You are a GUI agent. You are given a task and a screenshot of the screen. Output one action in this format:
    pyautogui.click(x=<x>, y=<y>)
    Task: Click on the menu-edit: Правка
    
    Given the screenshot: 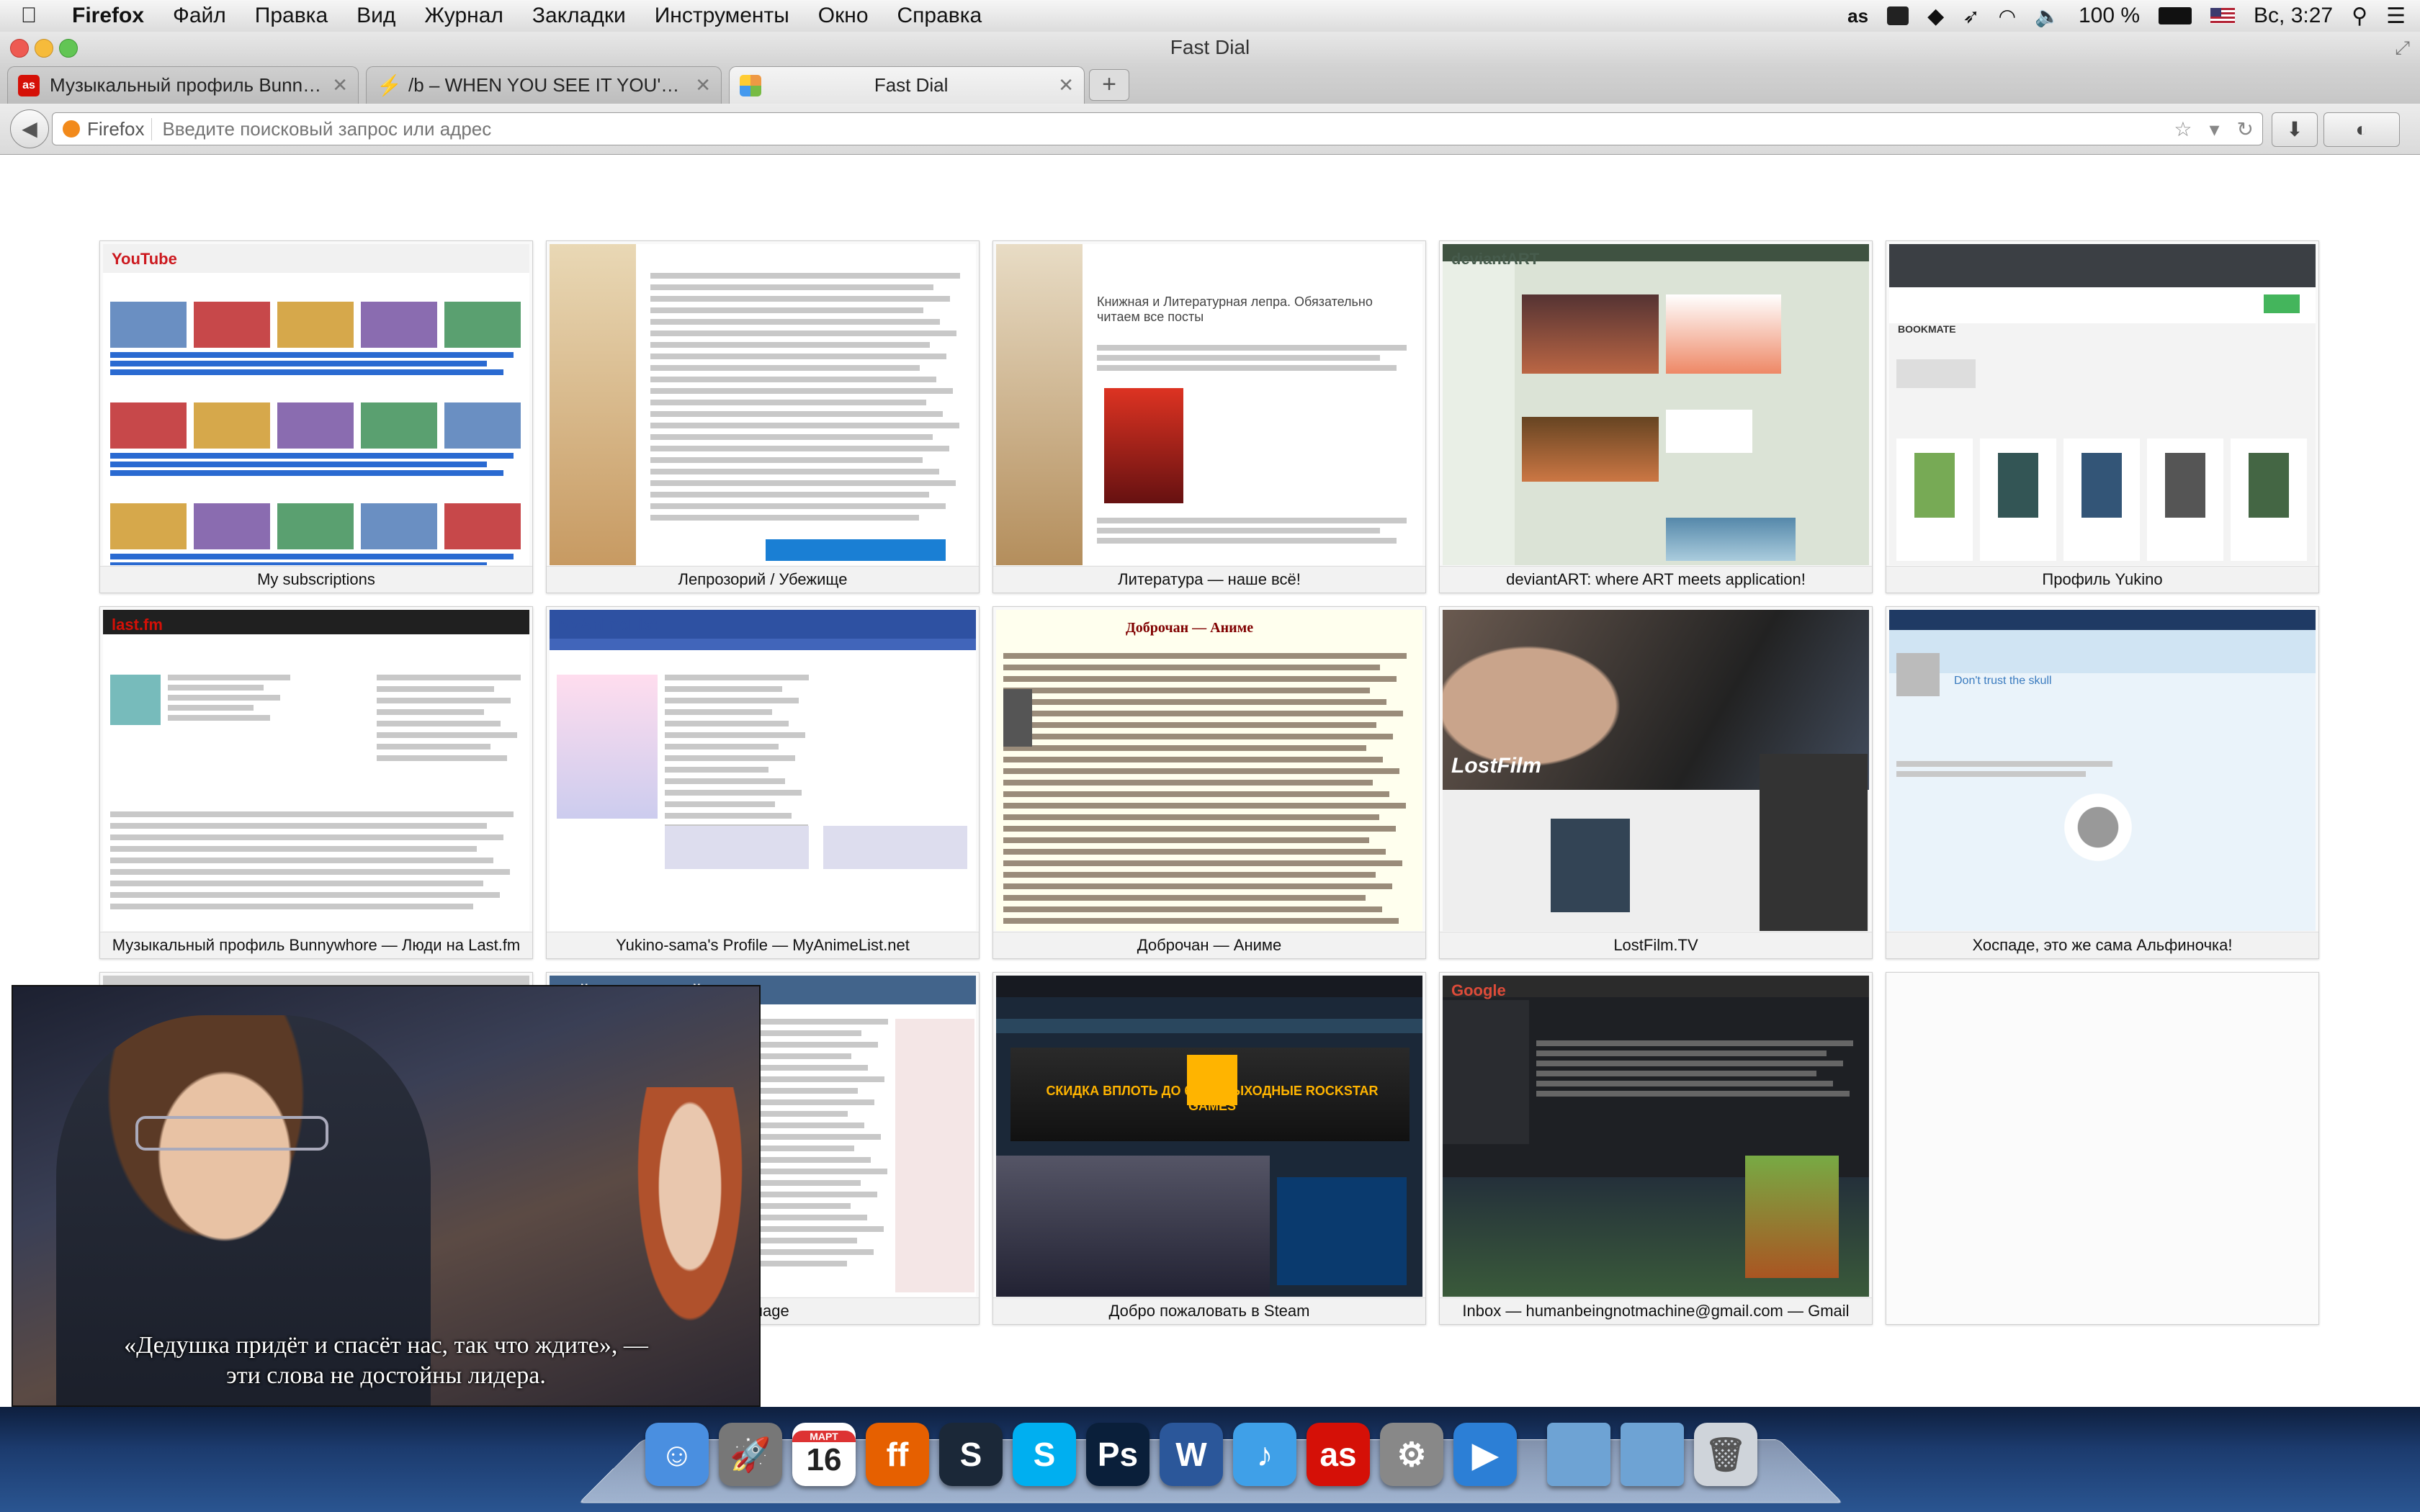 What is the action you would take?
    pyautogui.click(x=291, y=16)
    